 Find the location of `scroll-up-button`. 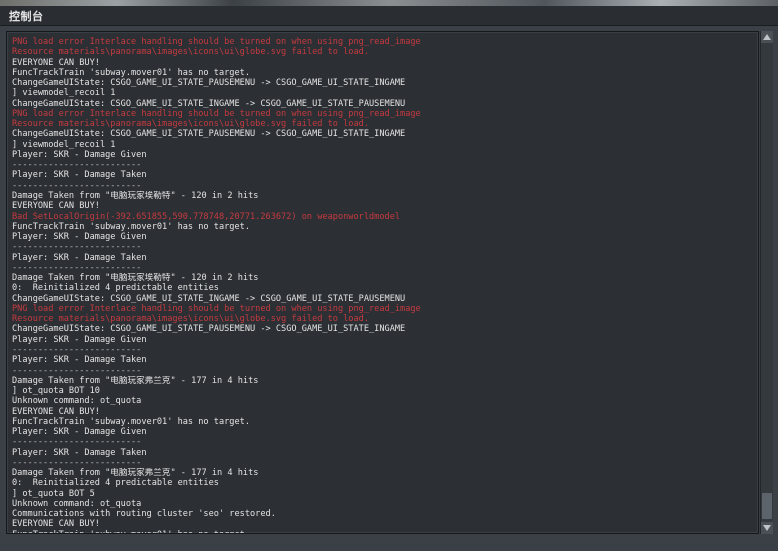

scroll-up-button is located at coordinates (767, 37).